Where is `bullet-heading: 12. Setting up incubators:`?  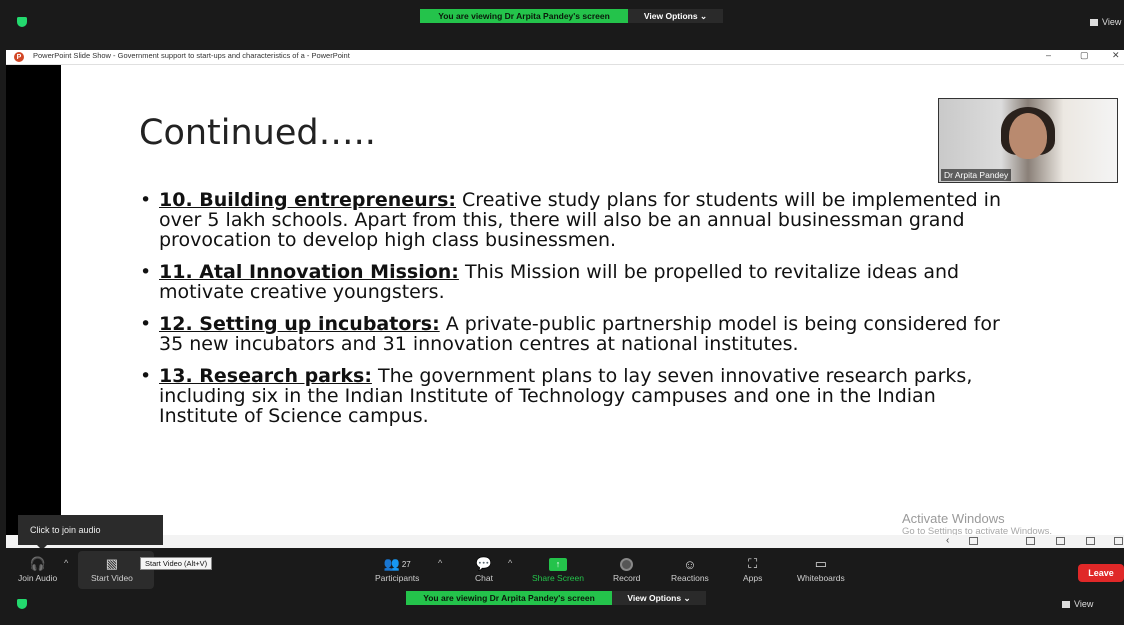
bullet-heading: 12. Setting up incubators: is located at coordinates (299, 324).